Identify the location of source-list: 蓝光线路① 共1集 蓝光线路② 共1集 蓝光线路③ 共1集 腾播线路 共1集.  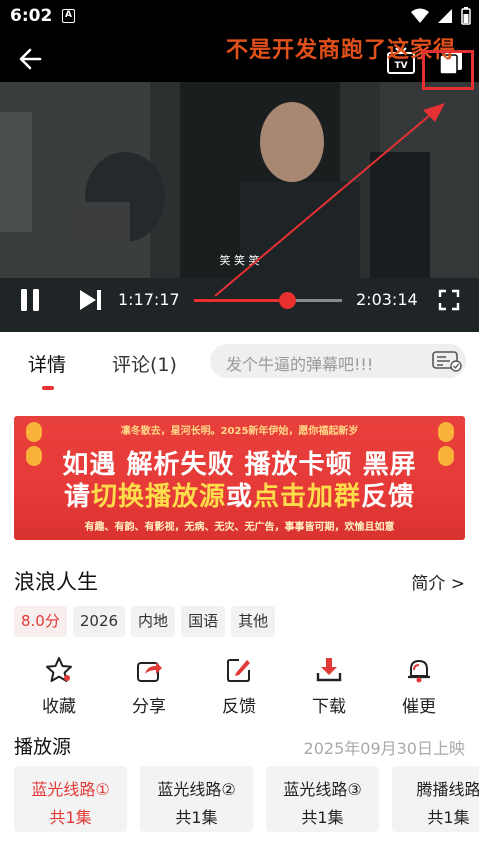
(246, 799).